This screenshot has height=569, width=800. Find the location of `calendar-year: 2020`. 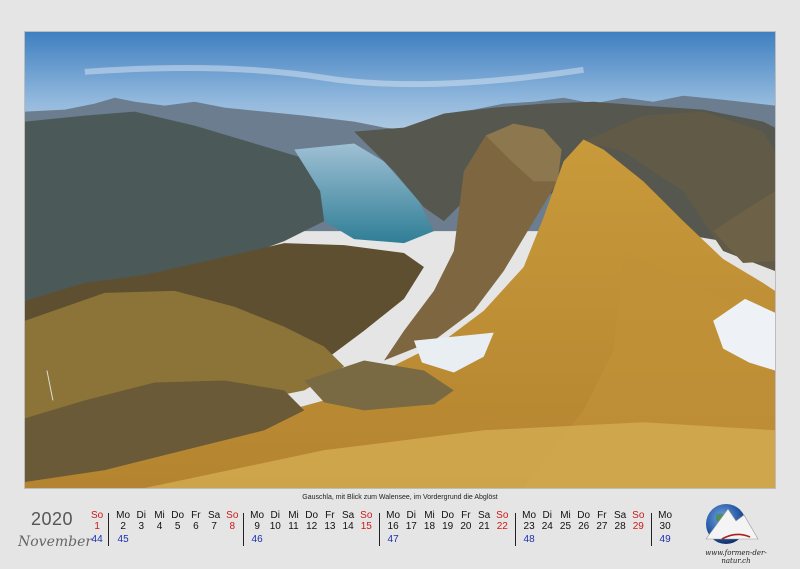

calendar-year: 2020 is located at coordinates (52, 519).